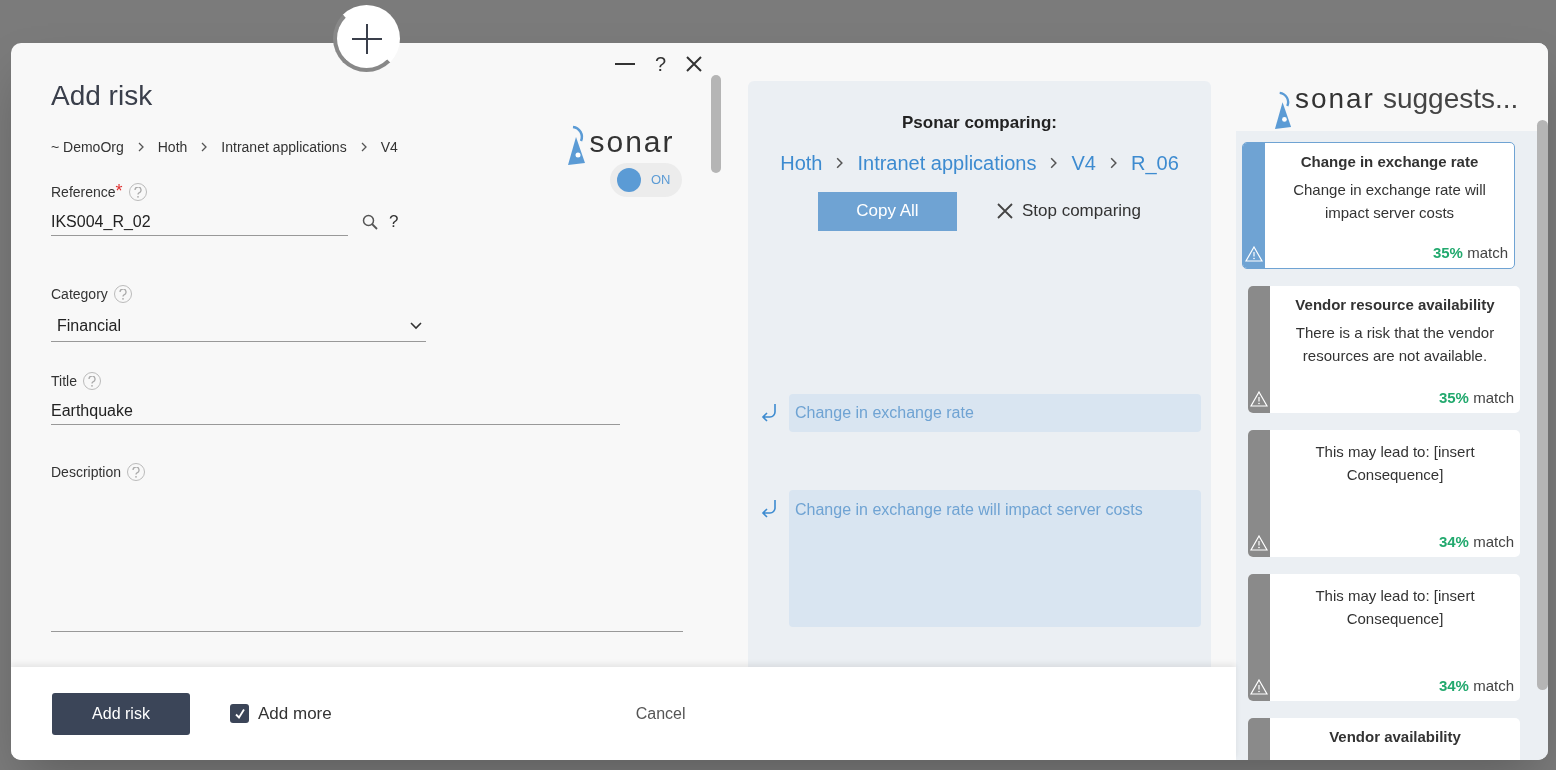 This screenshot has width=1556, height=770. What do you see at coordinates (979, 123) in the screenshot?
I see `compare-title: Psonar comparing:` at bounding box center [979, 123].